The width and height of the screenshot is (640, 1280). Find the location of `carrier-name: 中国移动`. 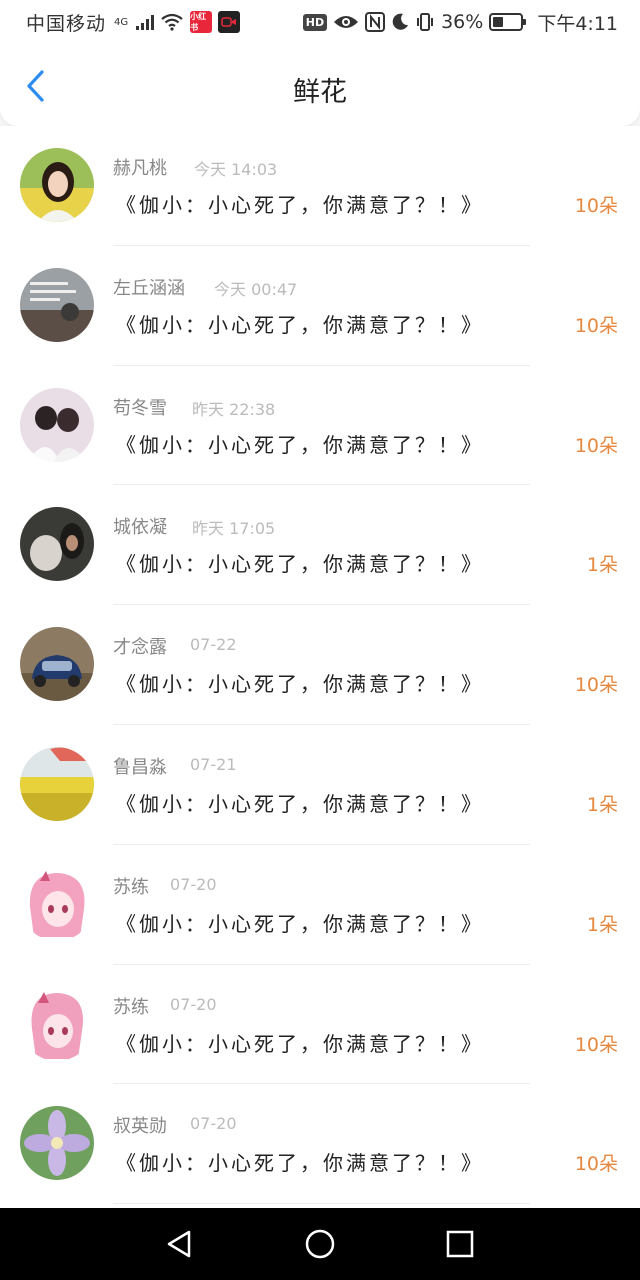

carrier-name: 中国移动 is located at coordinates (66, 23).